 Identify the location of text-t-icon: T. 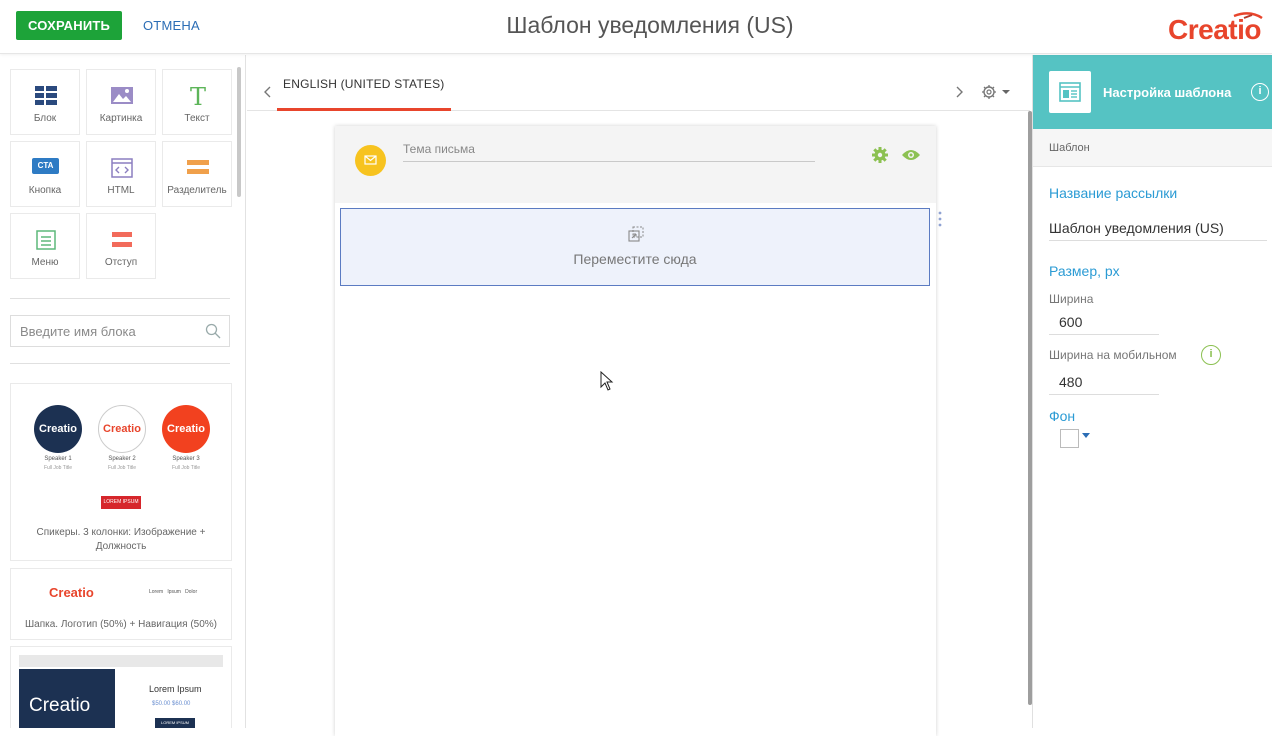
(198, 96).